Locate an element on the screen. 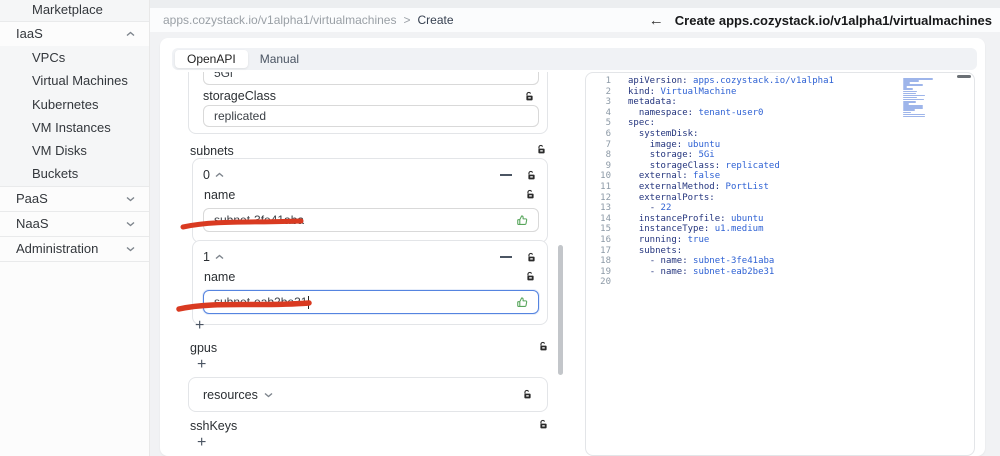  line-number: 1 is located at coordinates (608, 81).